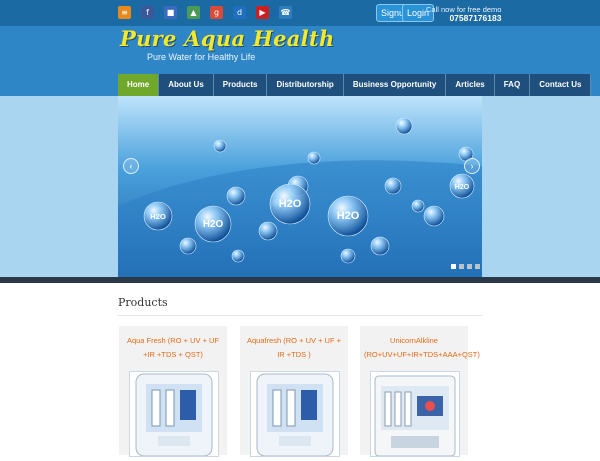 This screenshot has height=461, width=600. I want to click on product-card: UnicornAlkline (RO+UV+UF+IR+TDS+AAA+QST), so click(420, 391).